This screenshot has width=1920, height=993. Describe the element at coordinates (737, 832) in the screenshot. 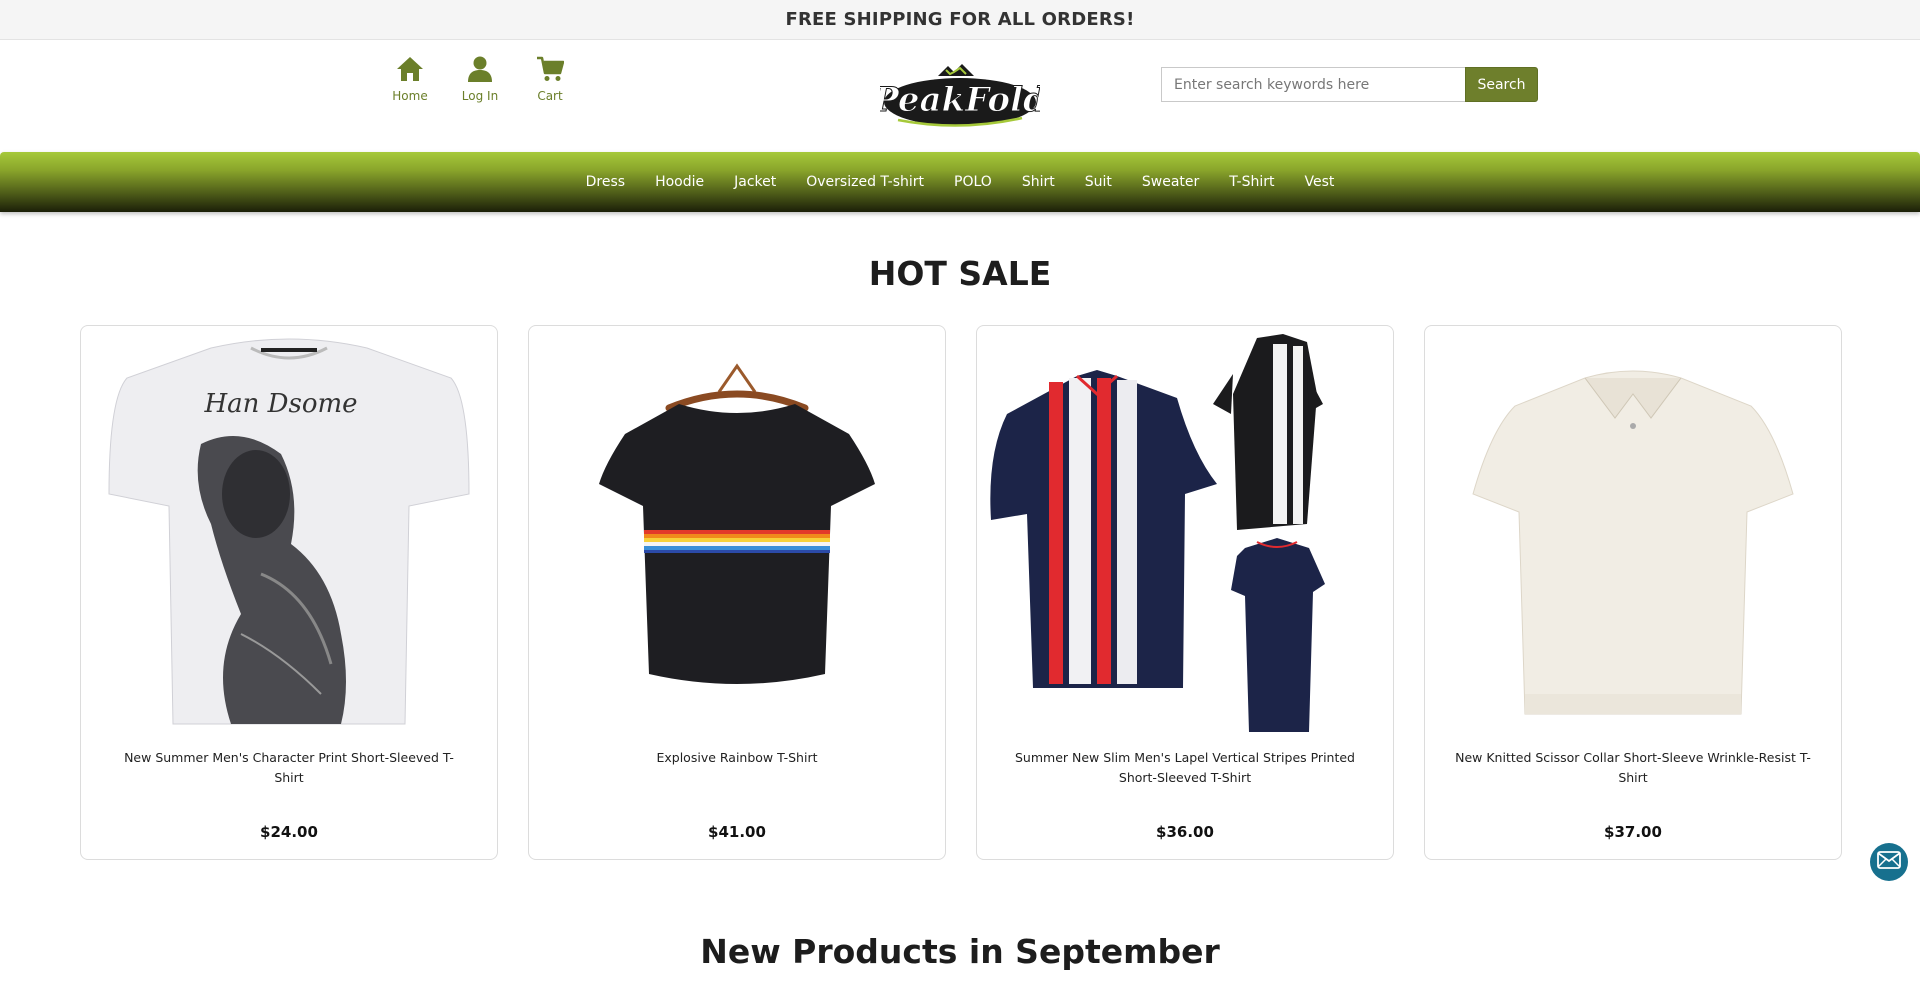

I see `product-price: $41.00` at that location.